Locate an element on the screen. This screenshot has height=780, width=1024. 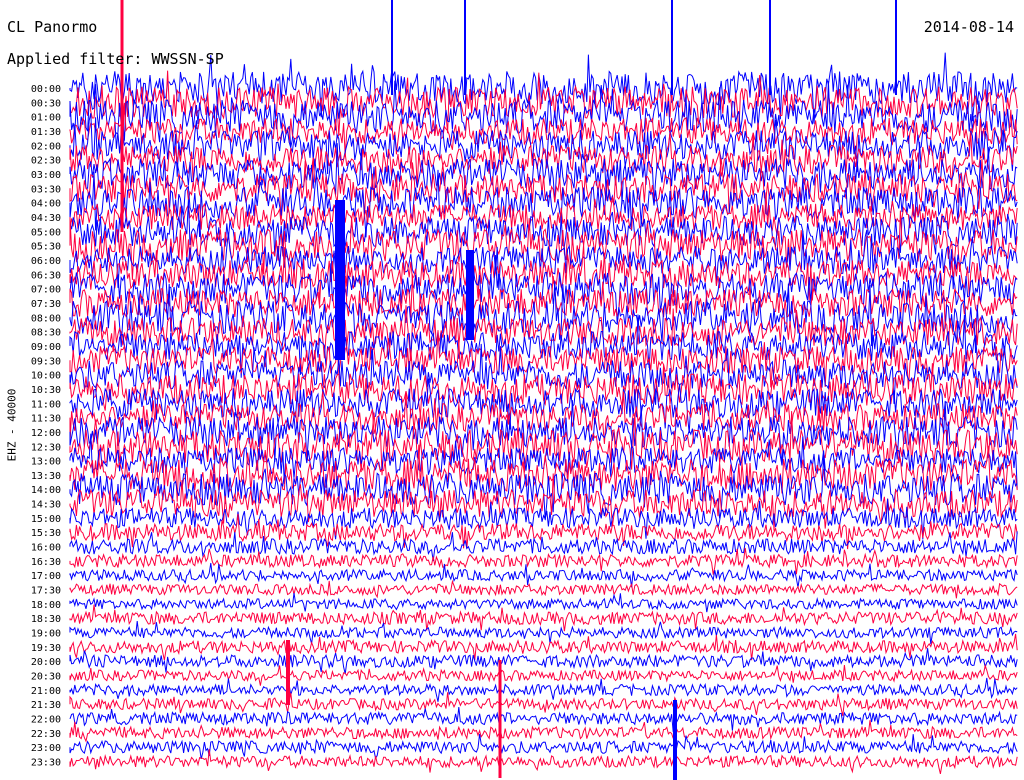
row-time-label: 14:00 is located at coordinates (46, 490).